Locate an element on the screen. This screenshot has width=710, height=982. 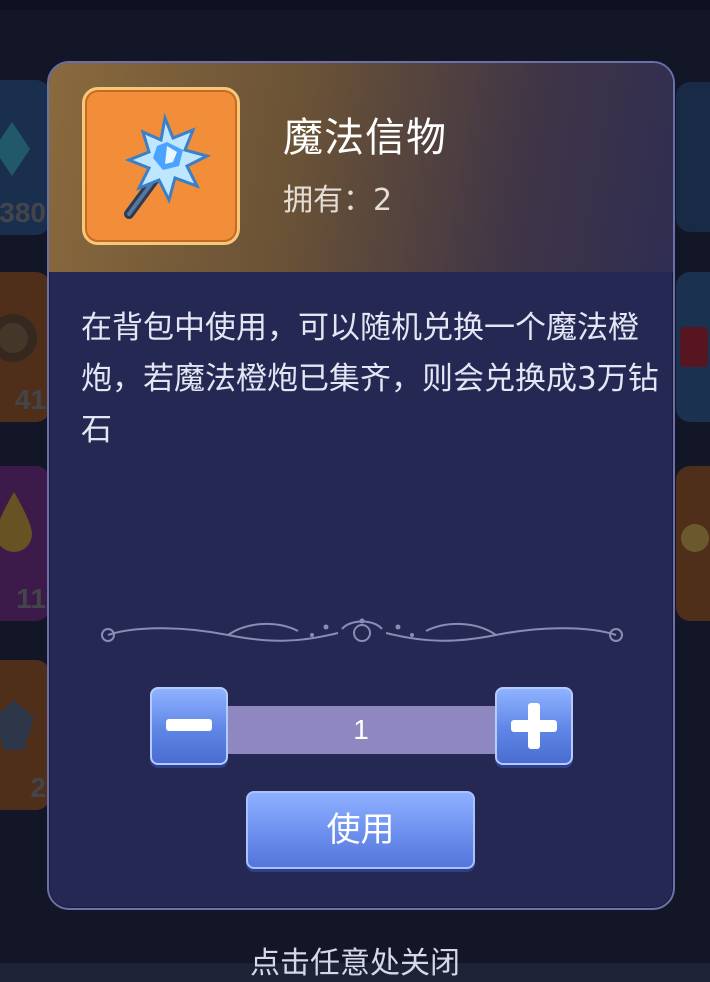
use-button: 使用 is located at coordinates (360, 830).